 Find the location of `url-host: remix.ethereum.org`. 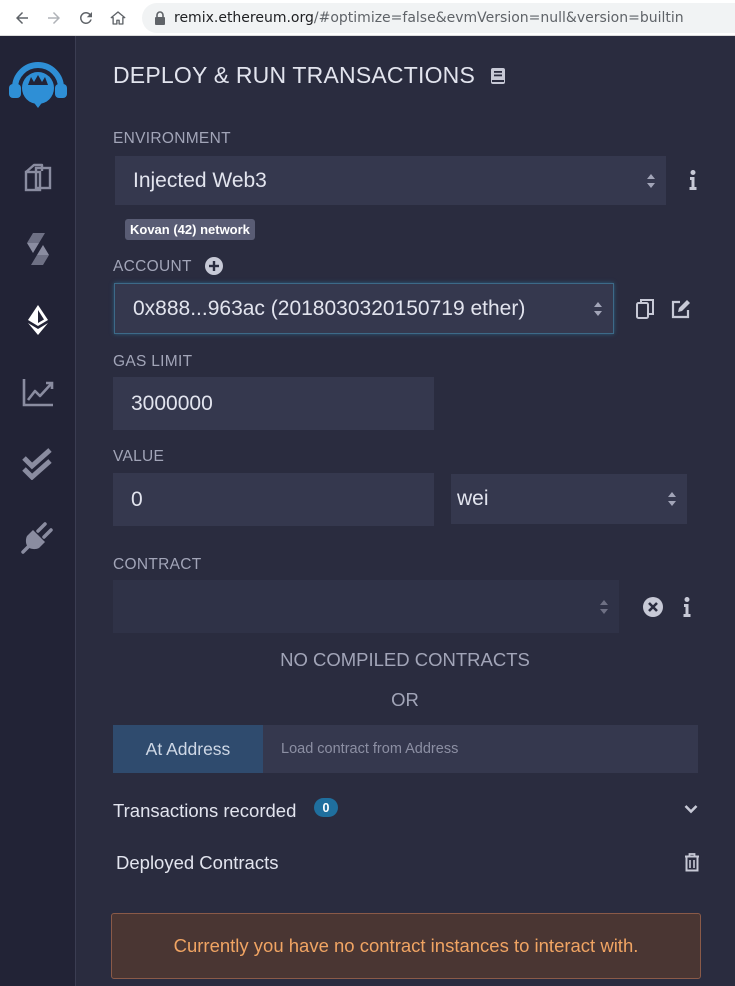

url-host: remix.ethereum.org is located at coordinates (244, 18).